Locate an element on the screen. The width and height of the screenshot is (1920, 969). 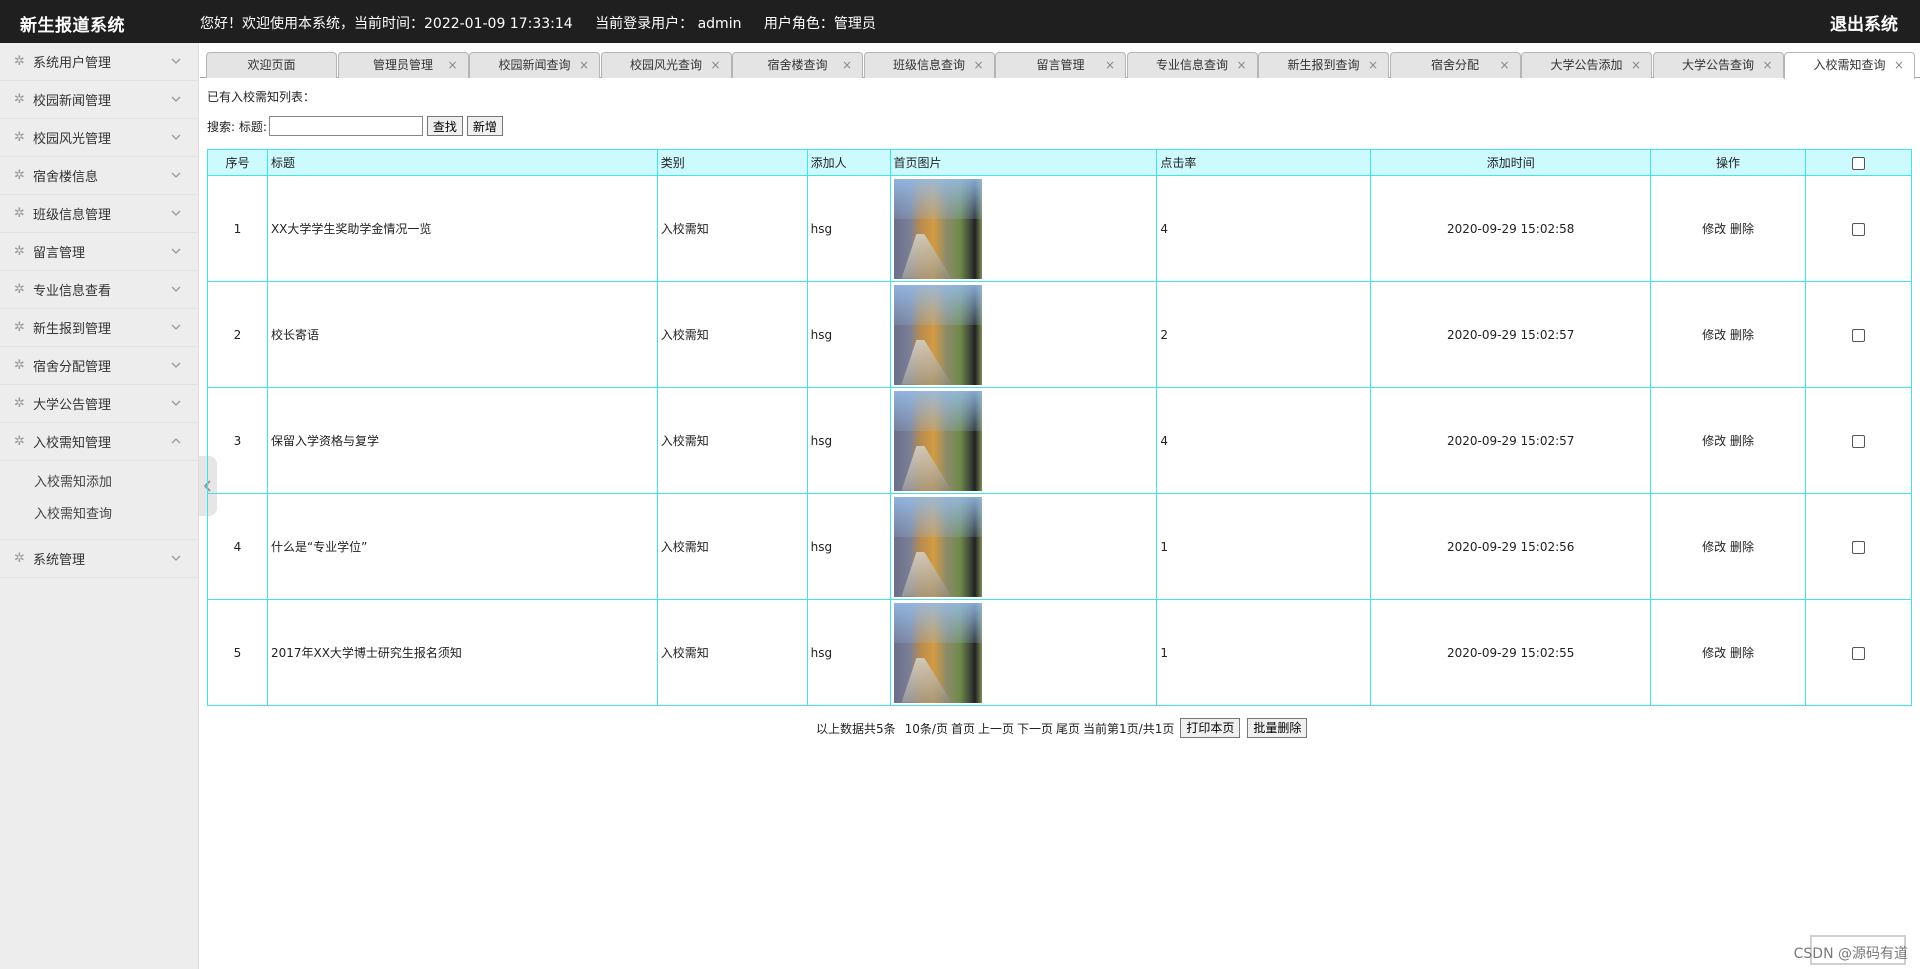
cell-clicks: 2 is located at coordinates (1264, 334).